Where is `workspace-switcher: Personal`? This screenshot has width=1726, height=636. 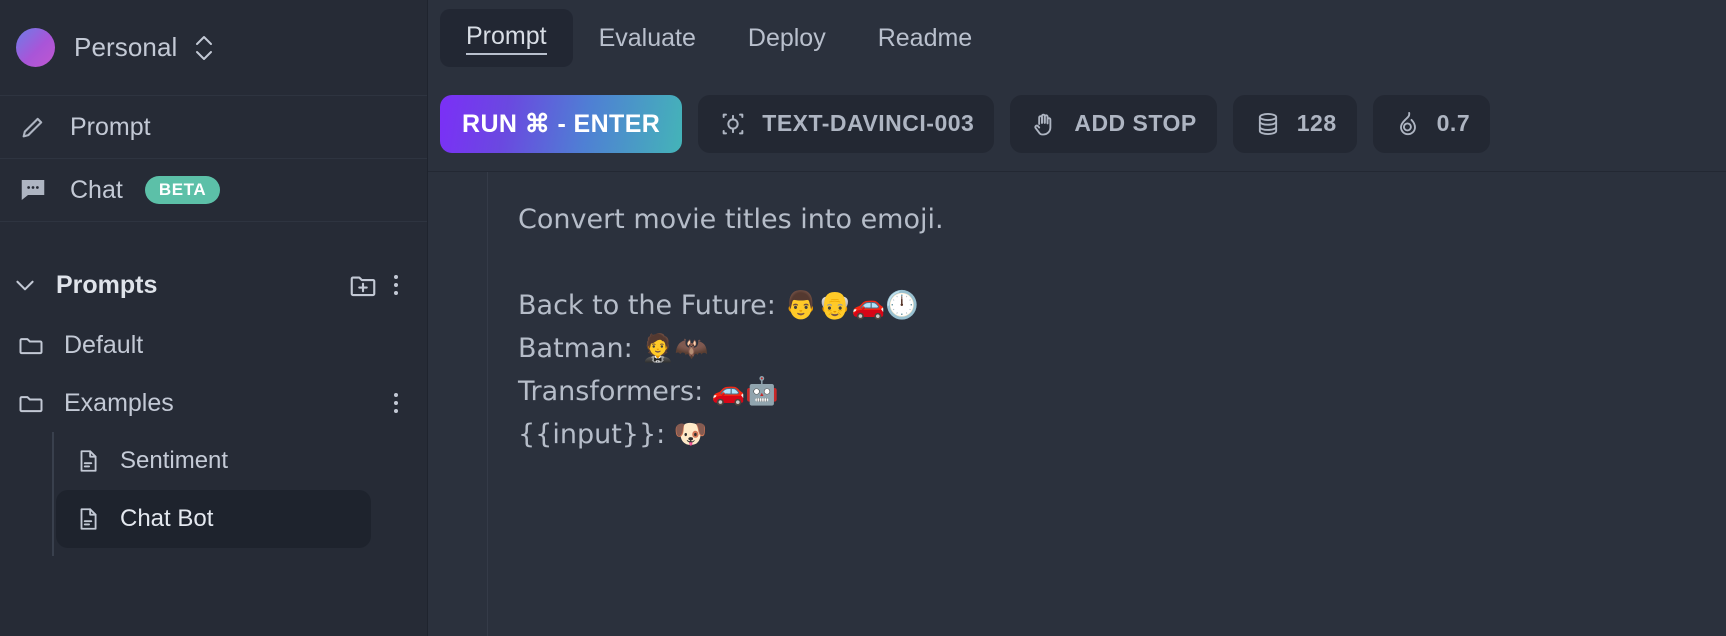
workspace-switcher: Personal is located at coordinates (213, 48).